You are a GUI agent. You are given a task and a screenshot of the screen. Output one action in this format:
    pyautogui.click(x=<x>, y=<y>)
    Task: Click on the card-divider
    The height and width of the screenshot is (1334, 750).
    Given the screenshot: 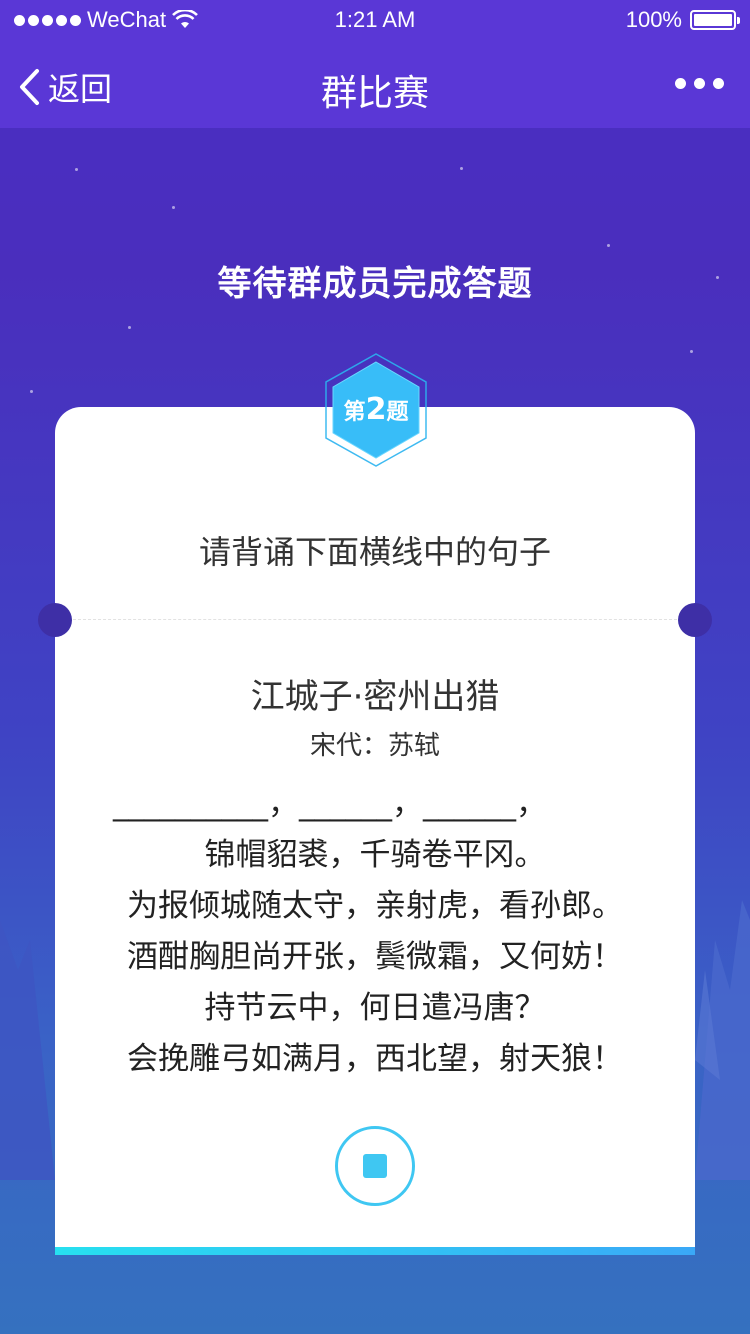 What is the action you would take?
    pyautogui.click(x=375, y=619)
    